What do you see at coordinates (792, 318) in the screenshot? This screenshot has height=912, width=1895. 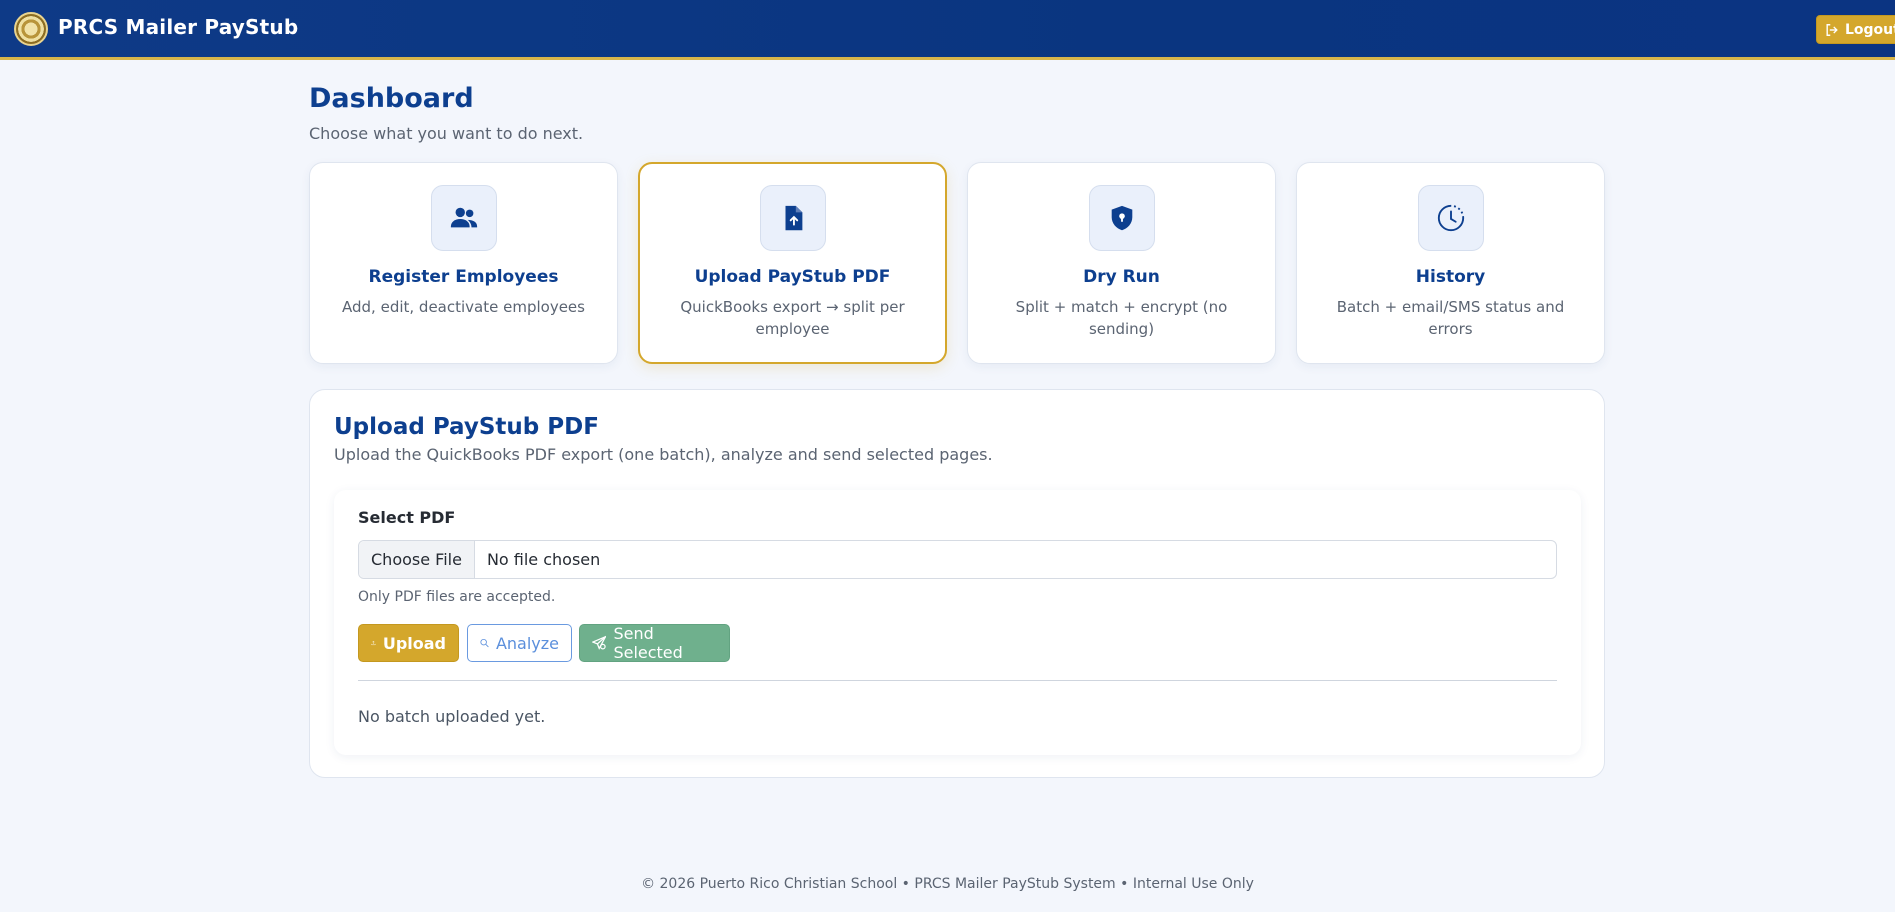 I see `card-description: QuickBooks export → split per employee` at bounding box center [792, 318].